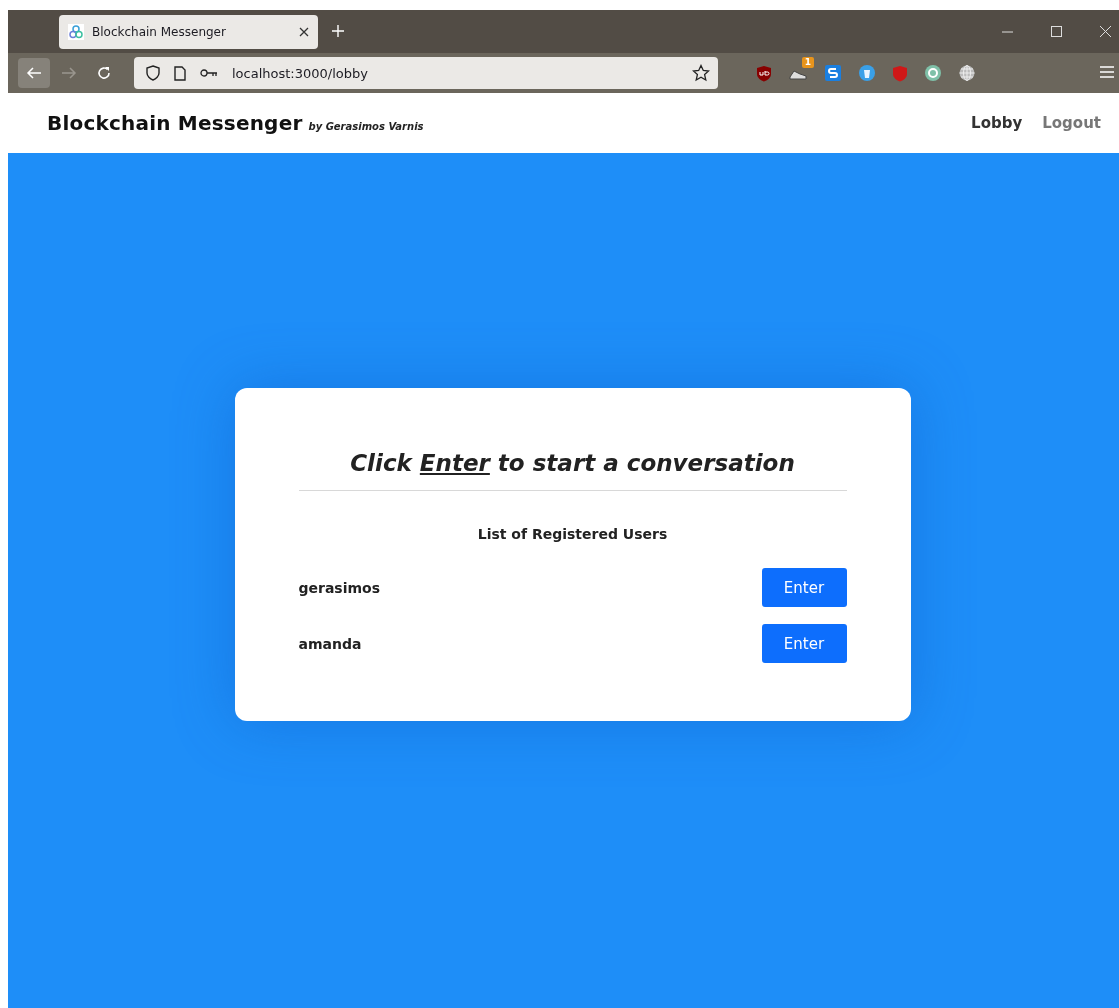 The height and width of the screenshot is (1008, 1119). Describe the element at coordinates (701, 73) in the screenshot. I see `star-icon` at that location.